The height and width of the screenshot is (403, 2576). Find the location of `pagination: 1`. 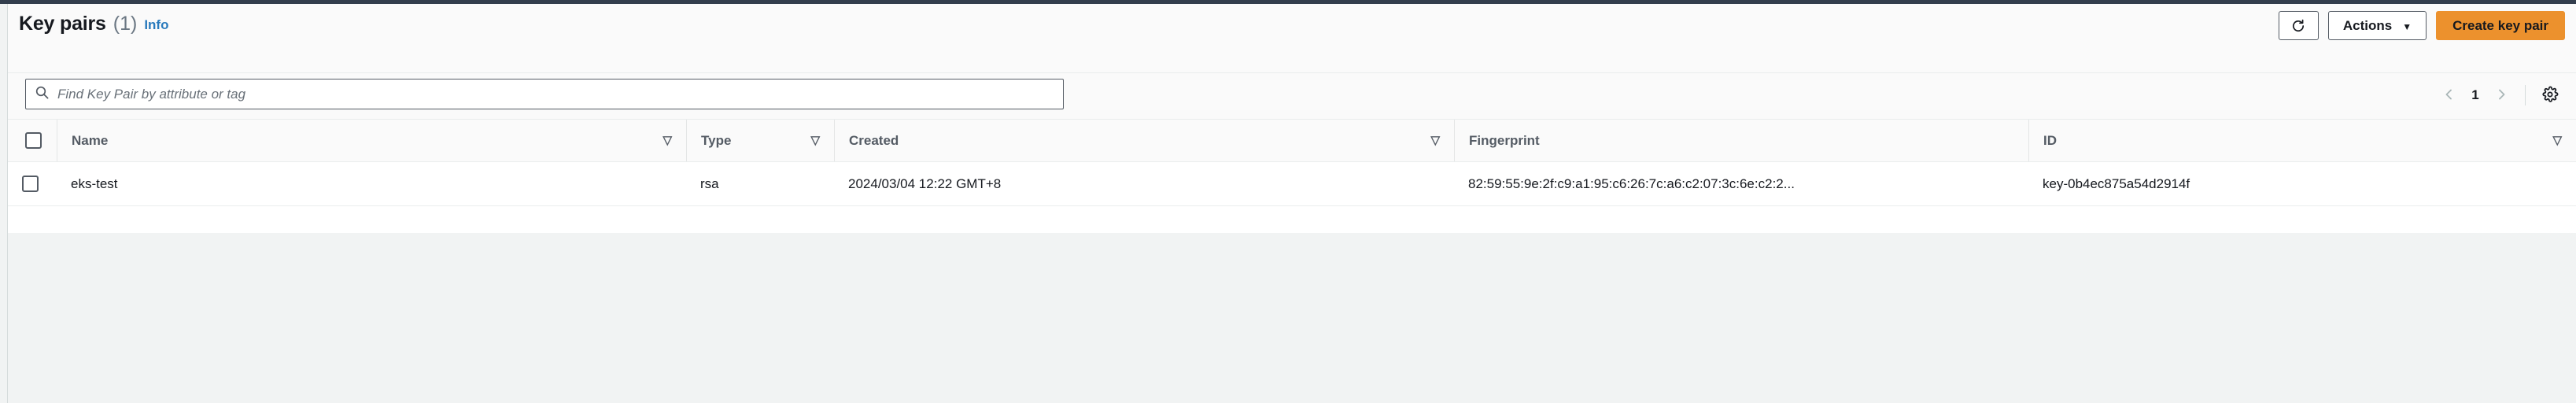

pagination: 1 is located at coordinates (2500, 95).